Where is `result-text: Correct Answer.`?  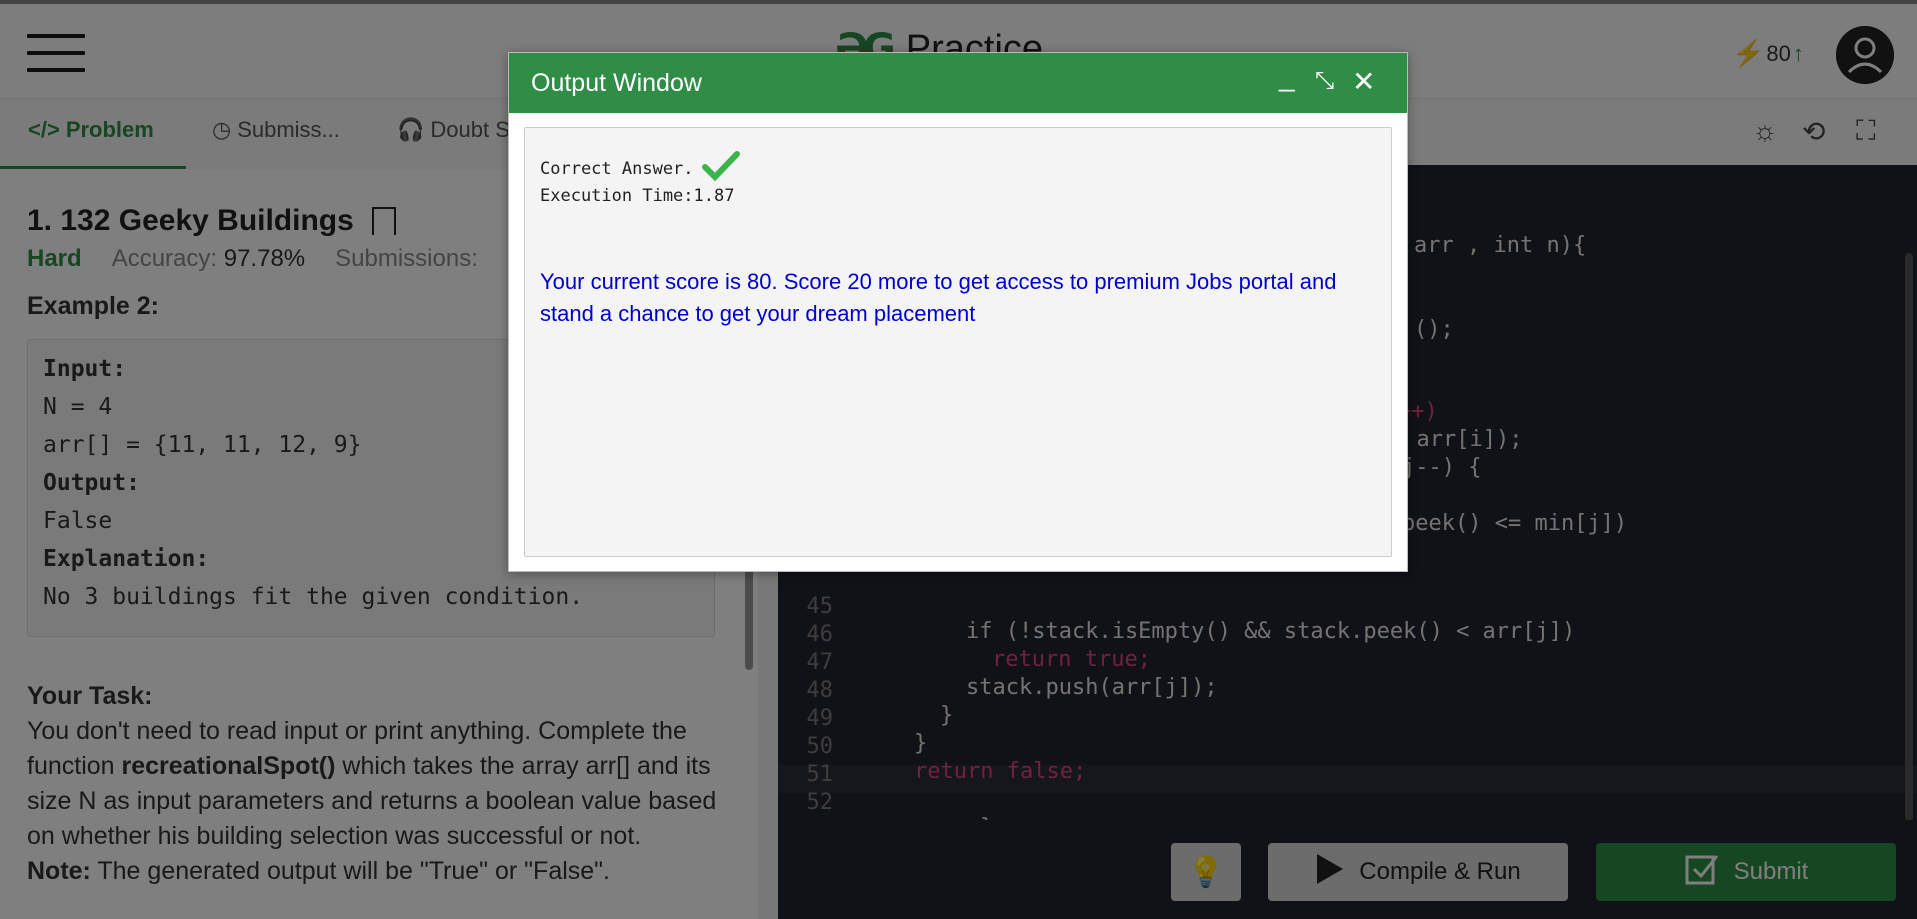 result-text: Correct Answer. is located at coordinates (617, 168).